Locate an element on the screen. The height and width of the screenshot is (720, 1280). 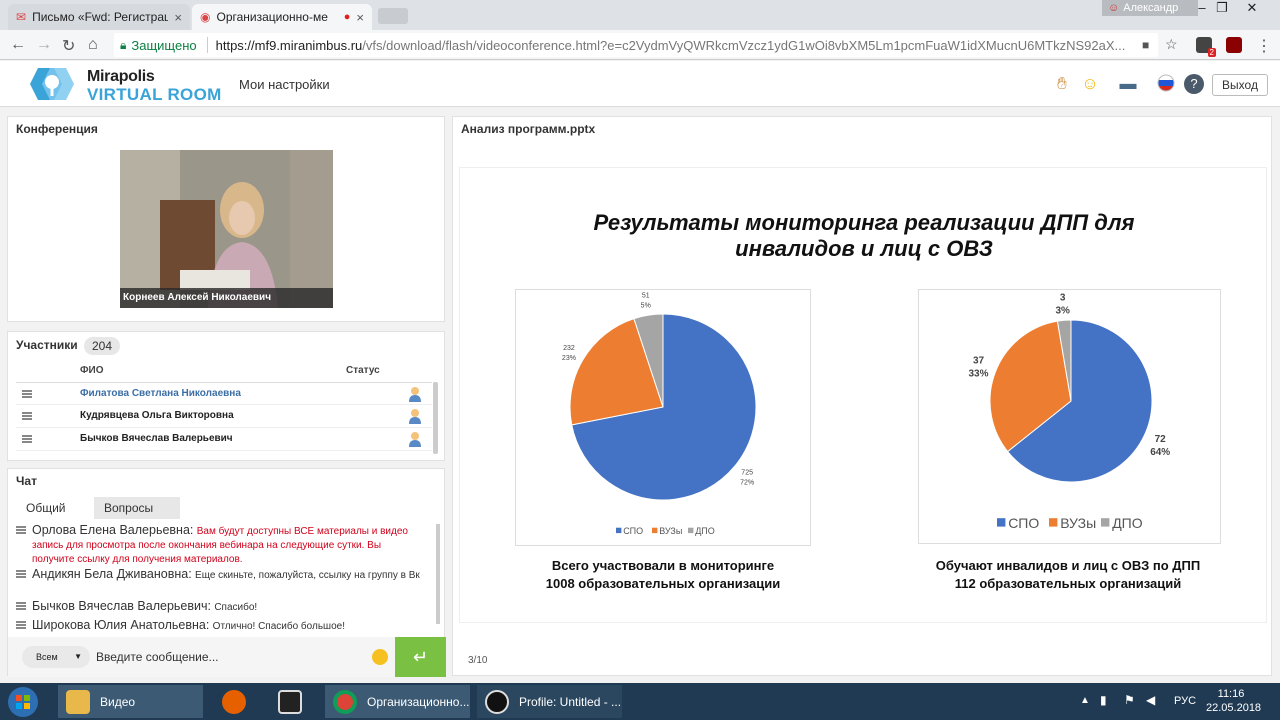
data-label-percent: 5% is located at coordinates (646, 305).